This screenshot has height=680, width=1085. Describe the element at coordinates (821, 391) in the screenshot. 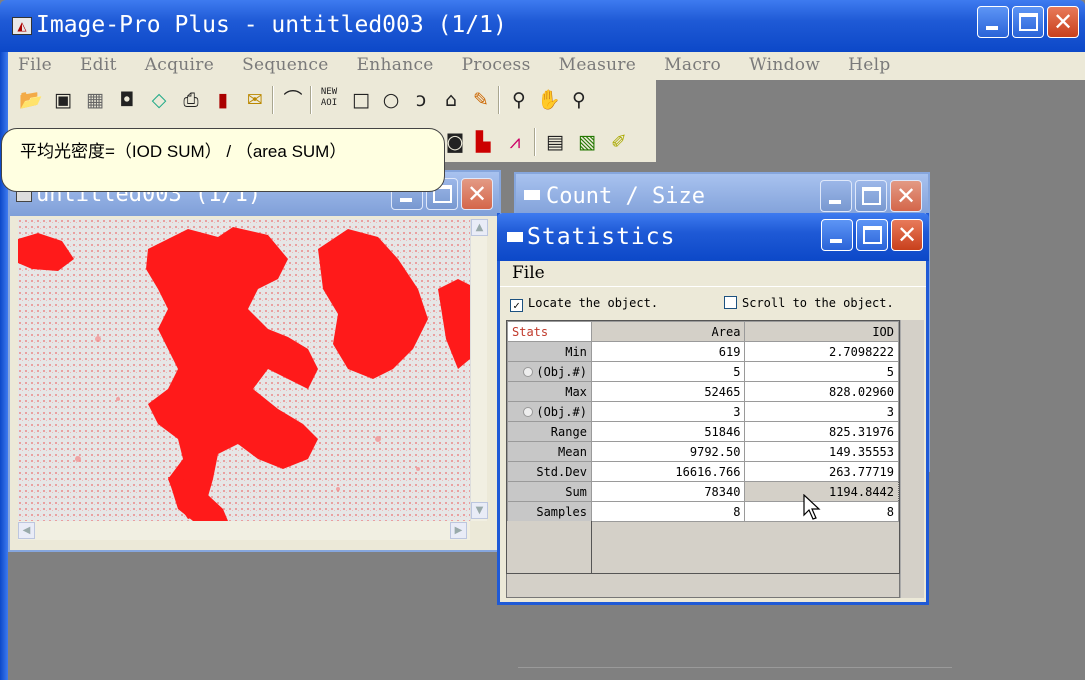

I see `iod-cell: 828.02960` at that location.